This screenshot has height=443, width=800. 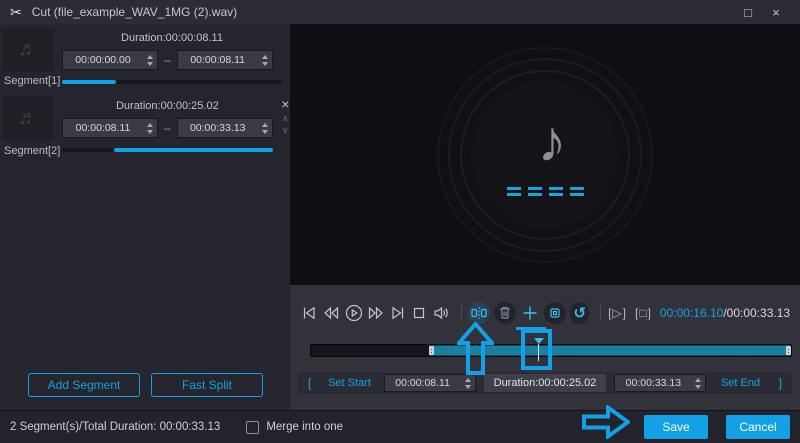 What do you see at coordinates (758, 313) in the screenshot?
I see `total-time: 00:00:33.13` at bounding box center [758, 313].